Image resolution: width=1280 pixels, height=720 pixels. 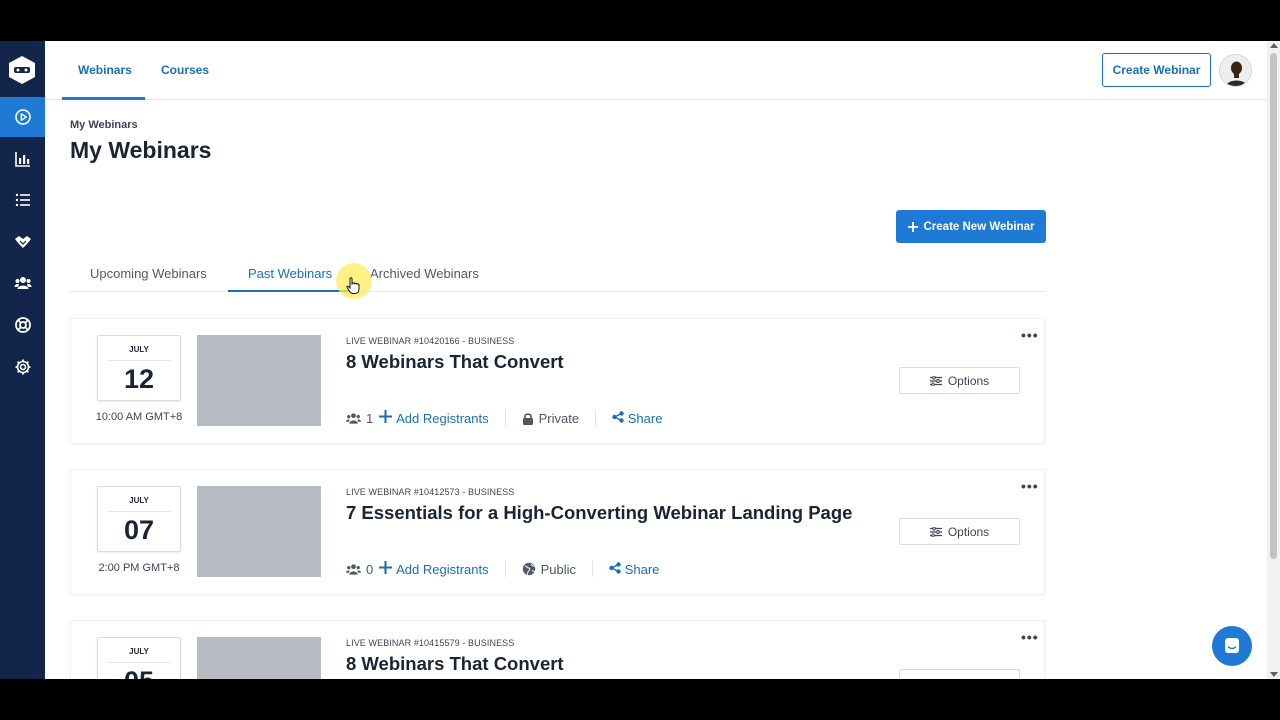 What do you see at coordinates (430, 341) in the screenshot?
I see `webinar-meta: LIVE WEBINAR #10420166 - BUSINESS` at bounding box center [430, 341].